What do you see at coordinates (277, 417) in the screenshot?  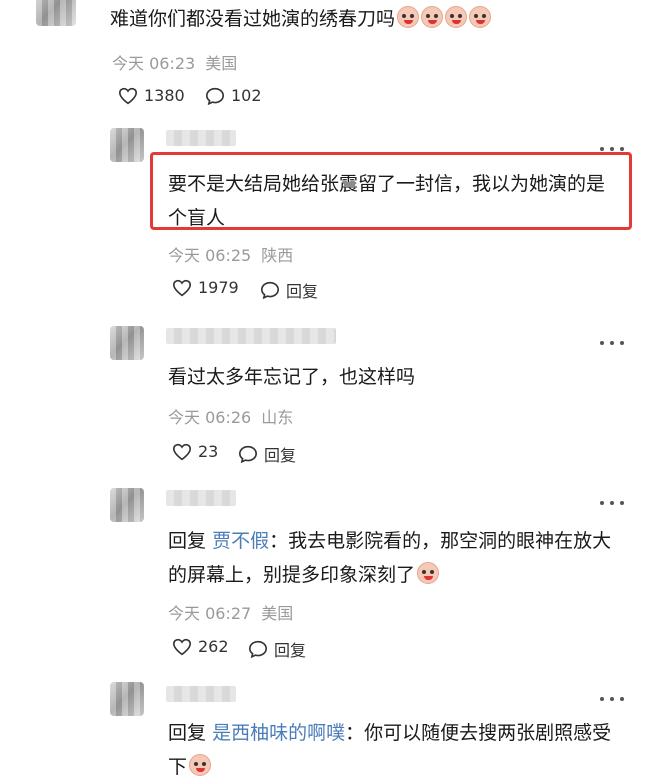 I see `comment-location: 山东` at bounding box center [277, 417].